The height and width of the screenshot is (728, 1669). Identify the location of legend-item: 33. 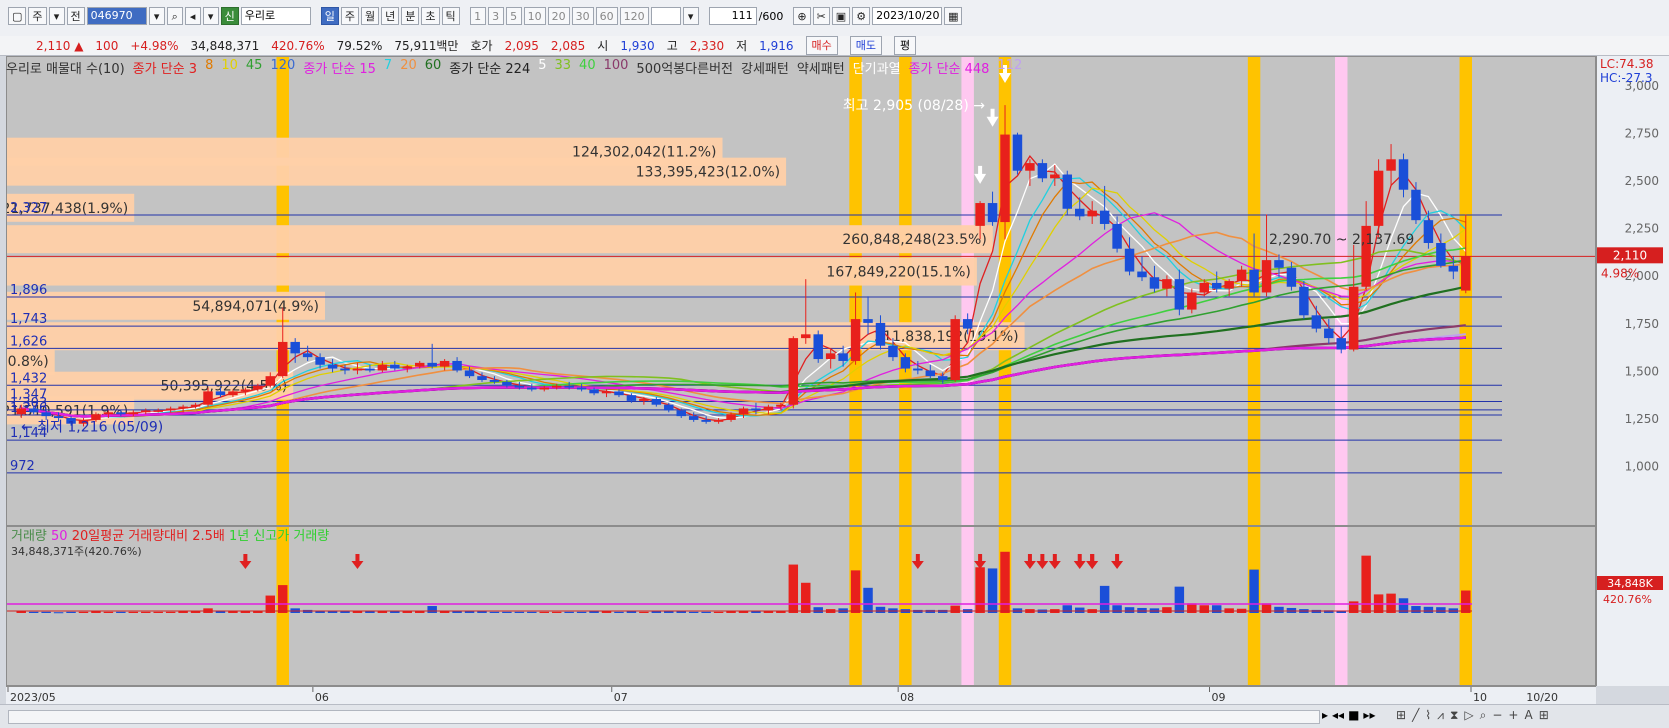
(563, 67).